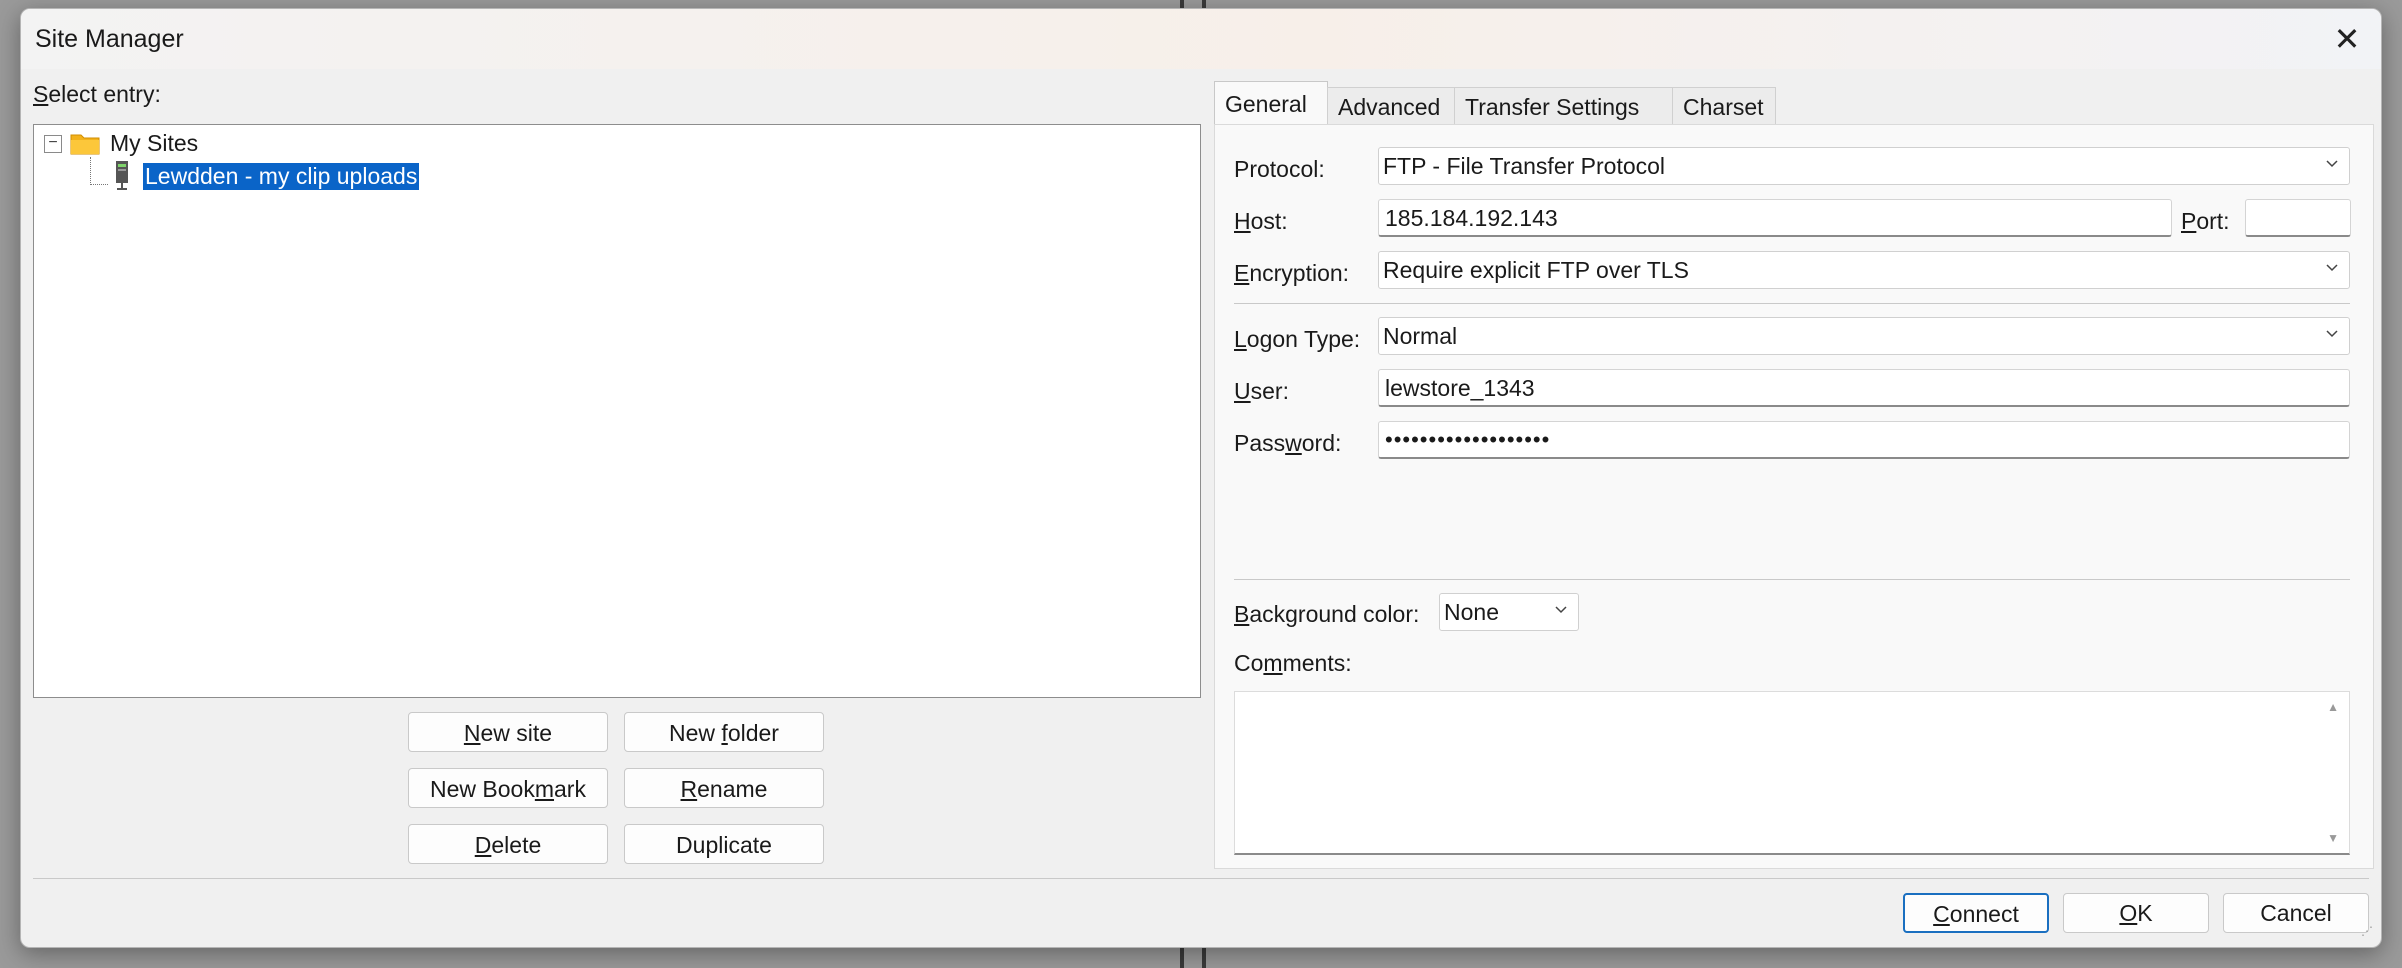  Describe the element at coordinates (508, 732) in the screenshot. I see `new-site-button: New site` at that location.